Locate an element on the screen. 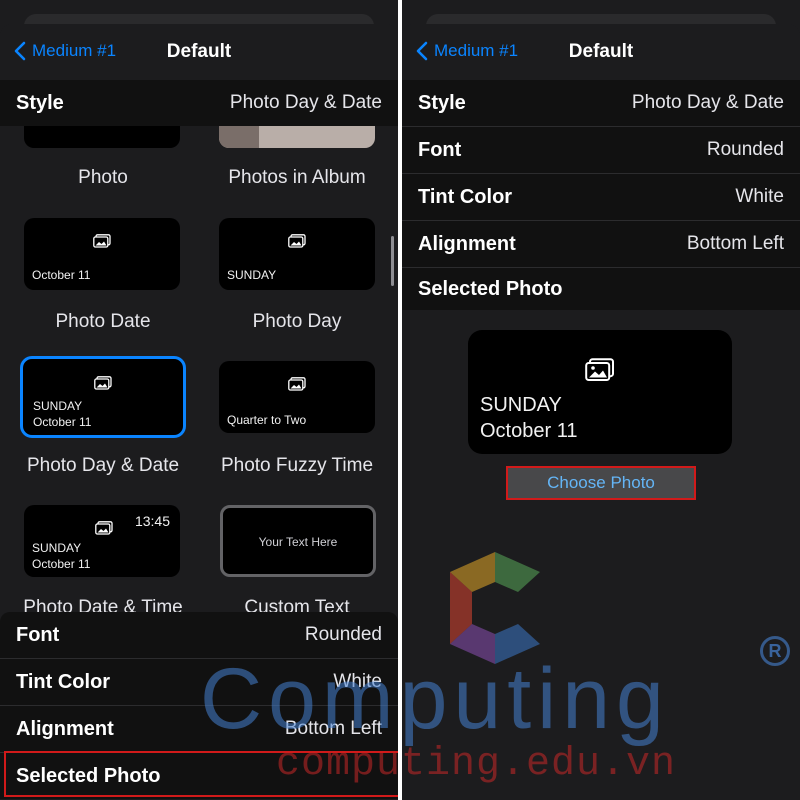  setting-row-alignment: Alignment Bottom Left is located at coordinates (601, 244).